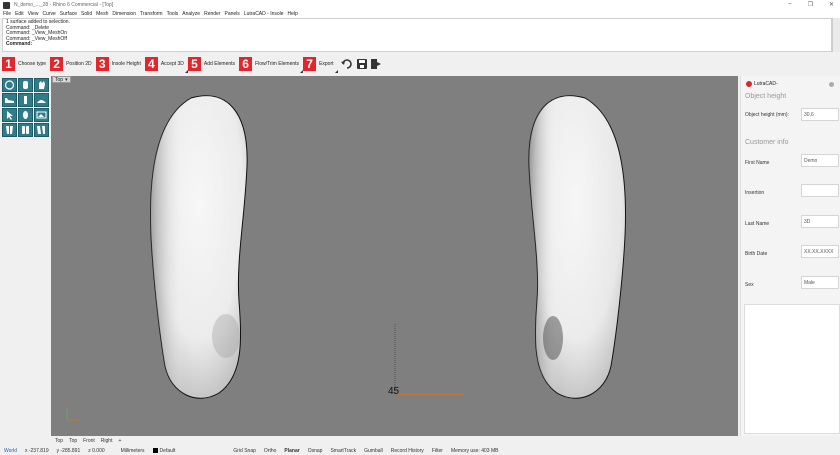 This screenshot has width=840, height=455. Describe the element at coordinates (766, 96) in the screenshot. I see `object-height-title: Object height` at that location.